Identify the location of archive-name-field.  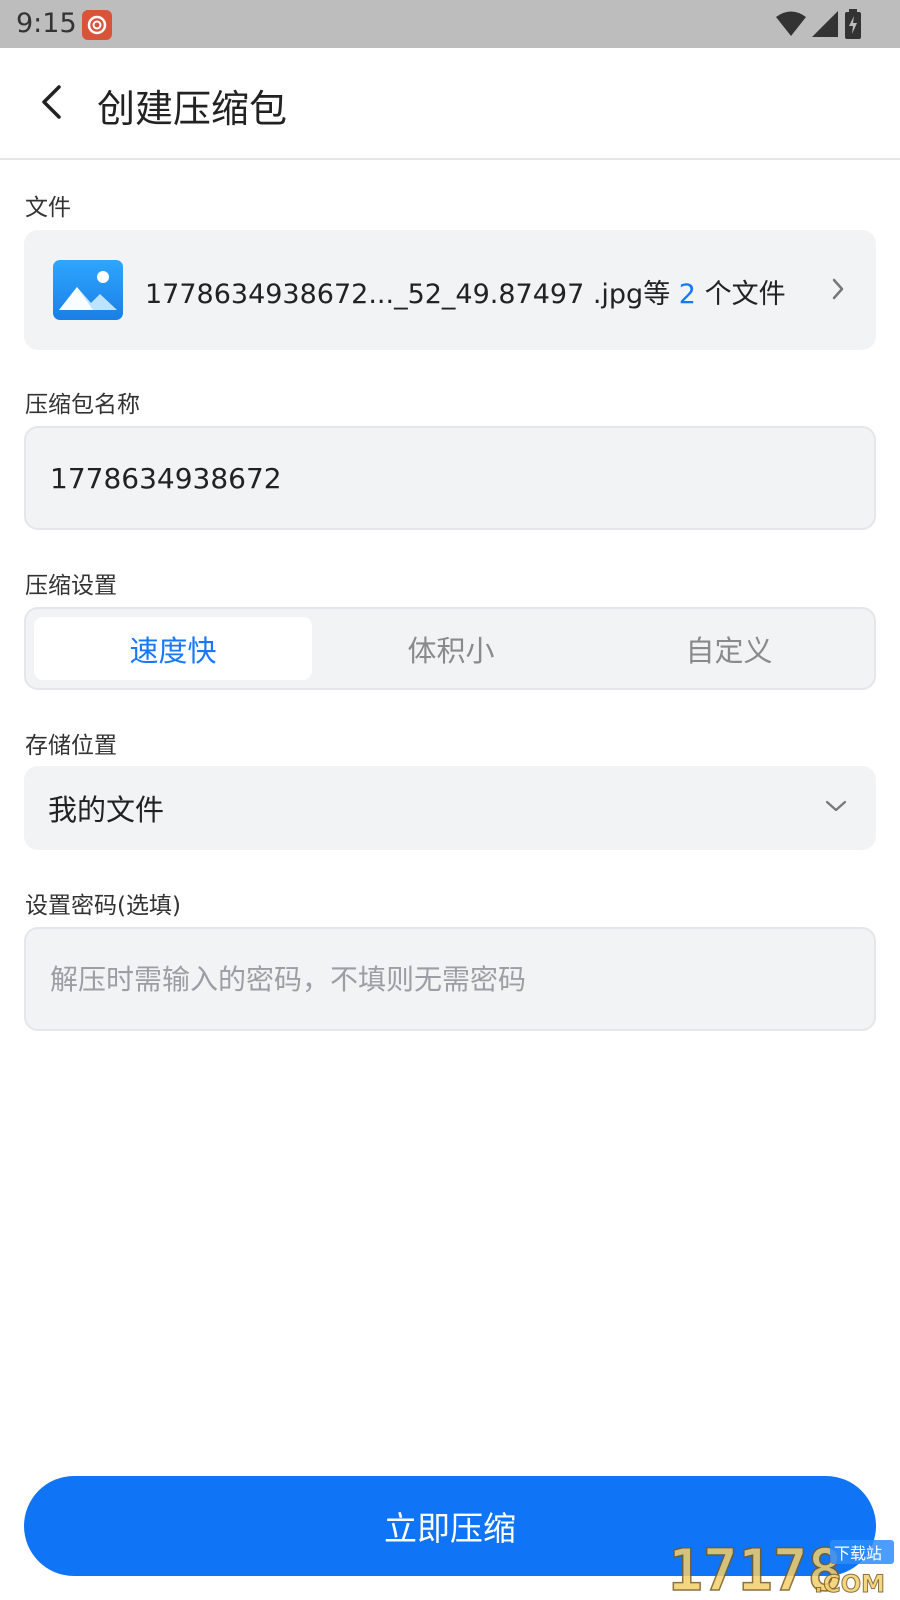
(450, 478).